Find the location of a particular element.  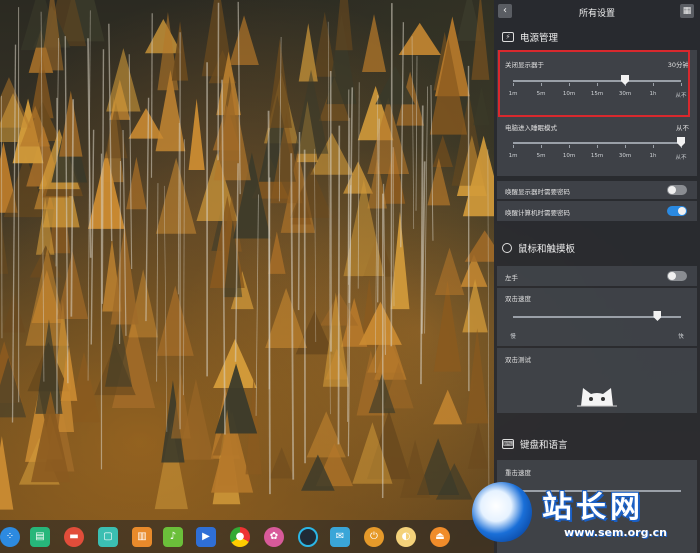

display-off-slider is located at coordinates (597, 81).